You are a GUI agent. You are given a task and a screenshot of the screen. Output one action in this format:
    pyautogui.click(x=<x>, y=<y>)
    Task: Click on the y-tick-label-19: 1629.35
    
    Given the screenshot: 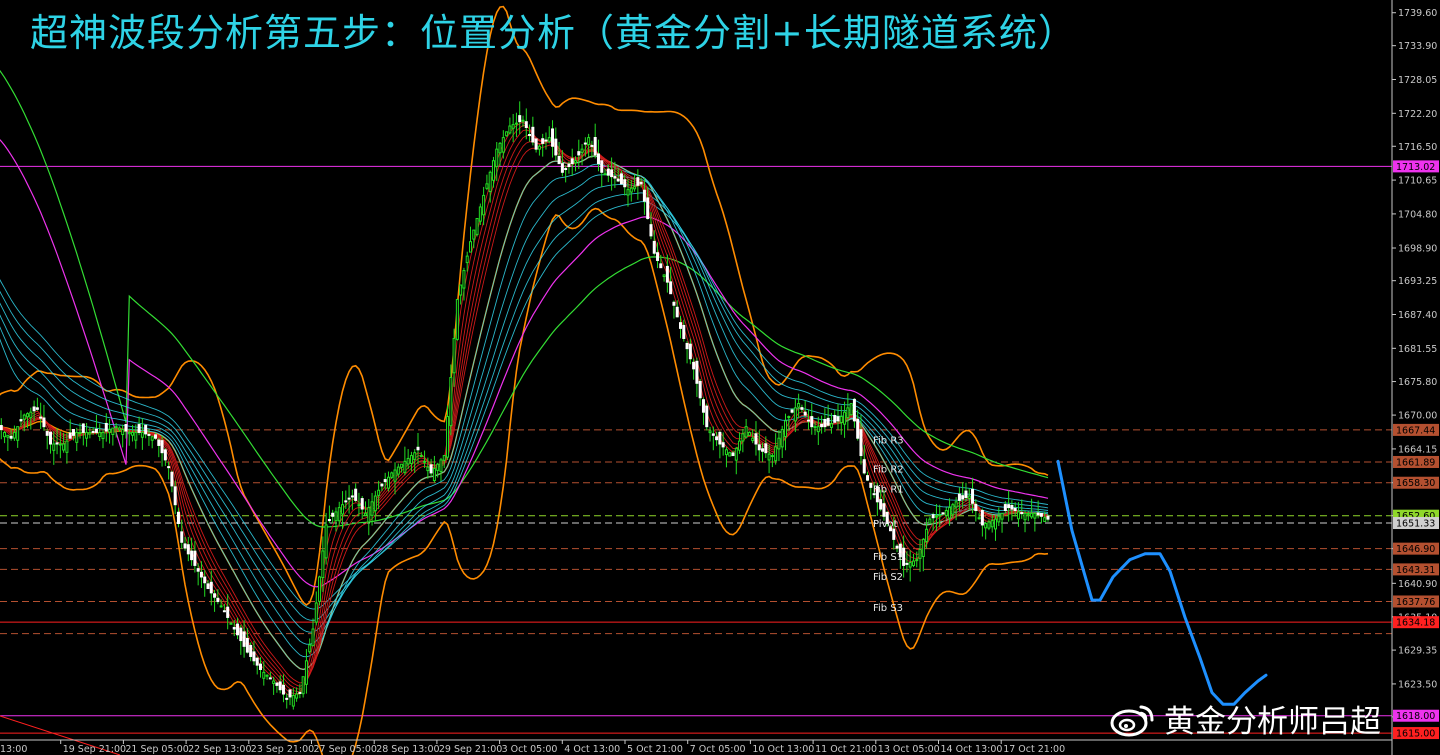 What is the action you would take?
    pyautogui.click(x=1417, y=651)
    